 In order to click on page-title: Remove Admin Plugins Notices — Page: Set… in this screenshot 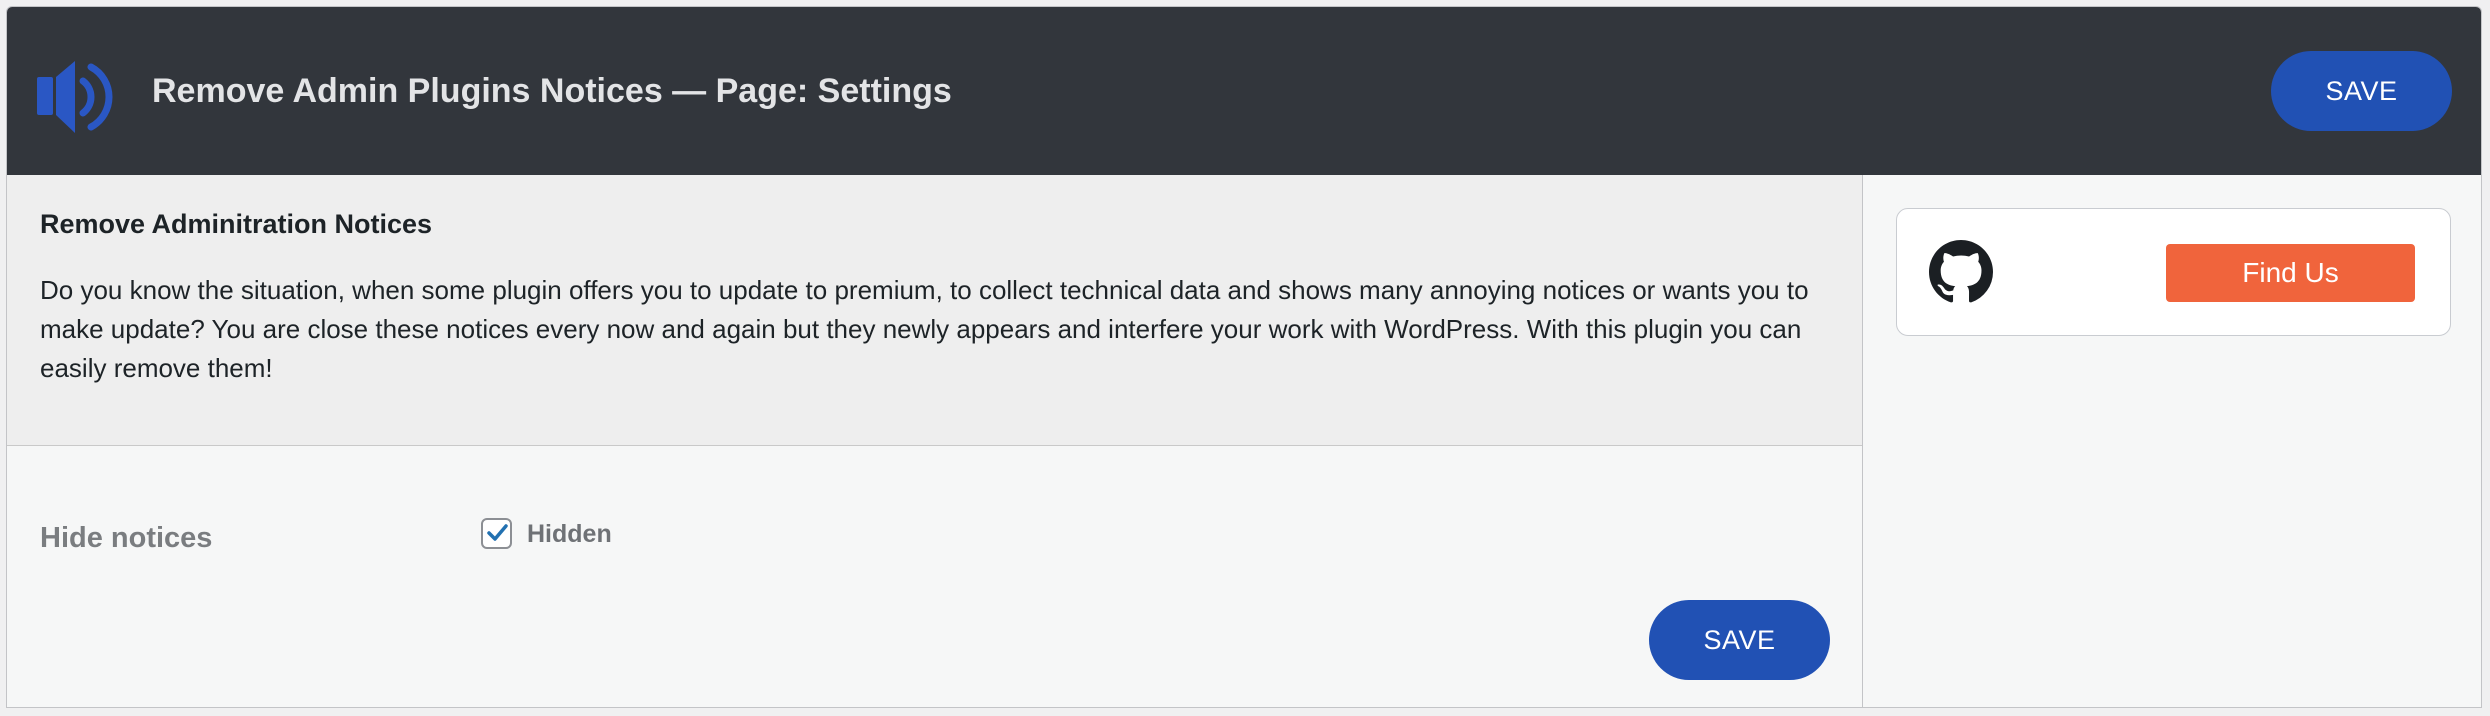, I will do `click(552, 91)`.